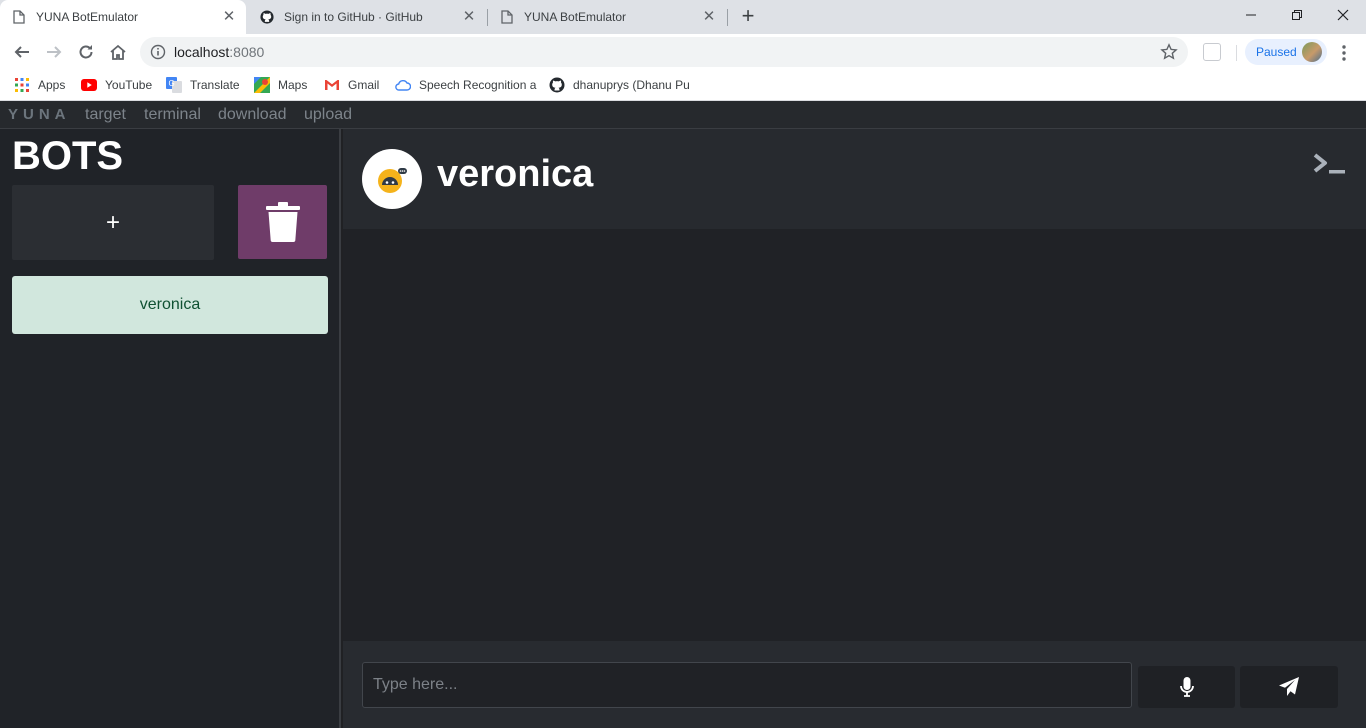 Image resolution: width=1366 pixels, height=728 pixels. What do you see at coordinates (262, 85) in the screenshot?
I see `maps-icon` at bounding box center [262, 85].